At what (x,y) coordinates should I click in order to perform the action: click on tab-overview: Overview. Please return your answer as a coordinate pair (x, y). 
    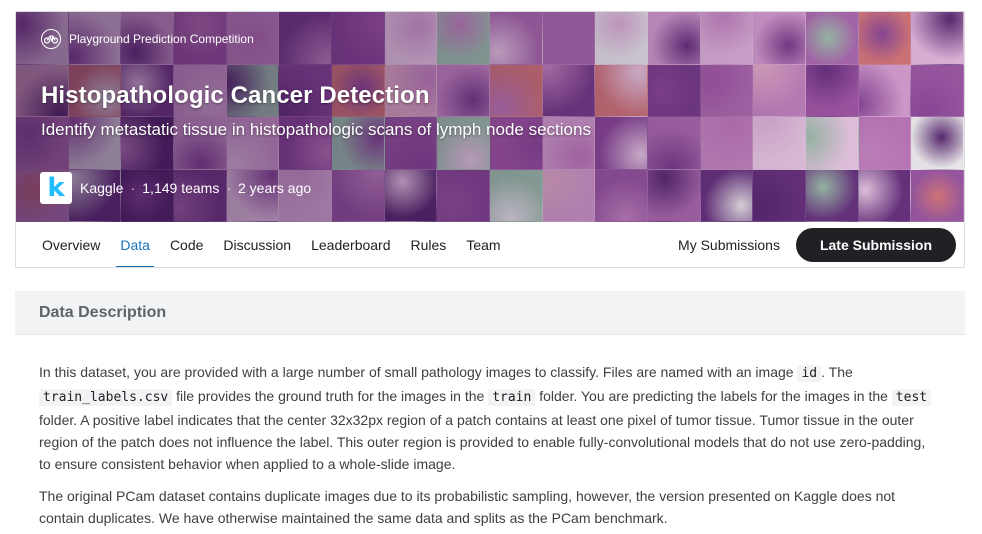
    Looking at the image, I should click on (71, 244).